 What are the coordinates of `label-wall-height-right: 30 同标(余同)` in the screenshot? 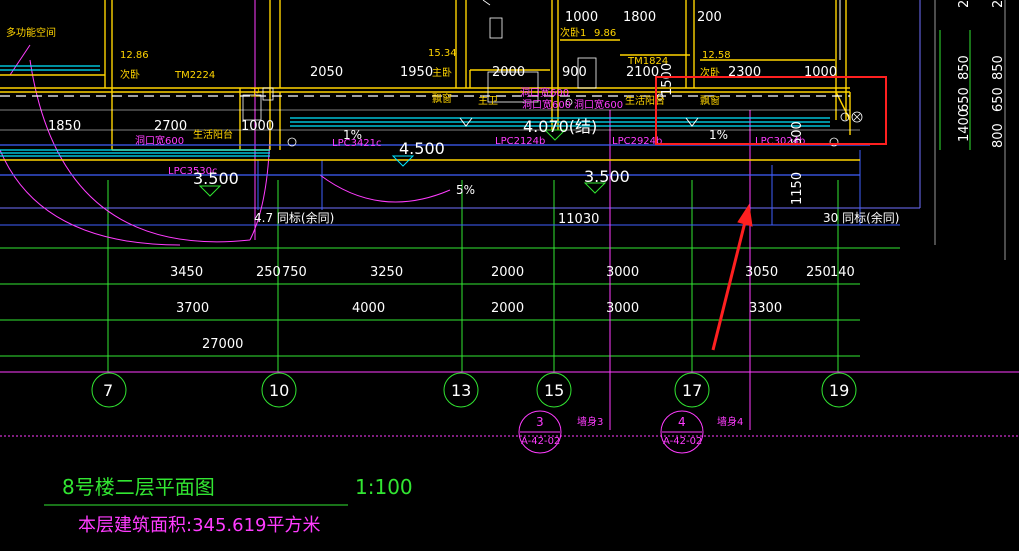 It's located at (861, 217).